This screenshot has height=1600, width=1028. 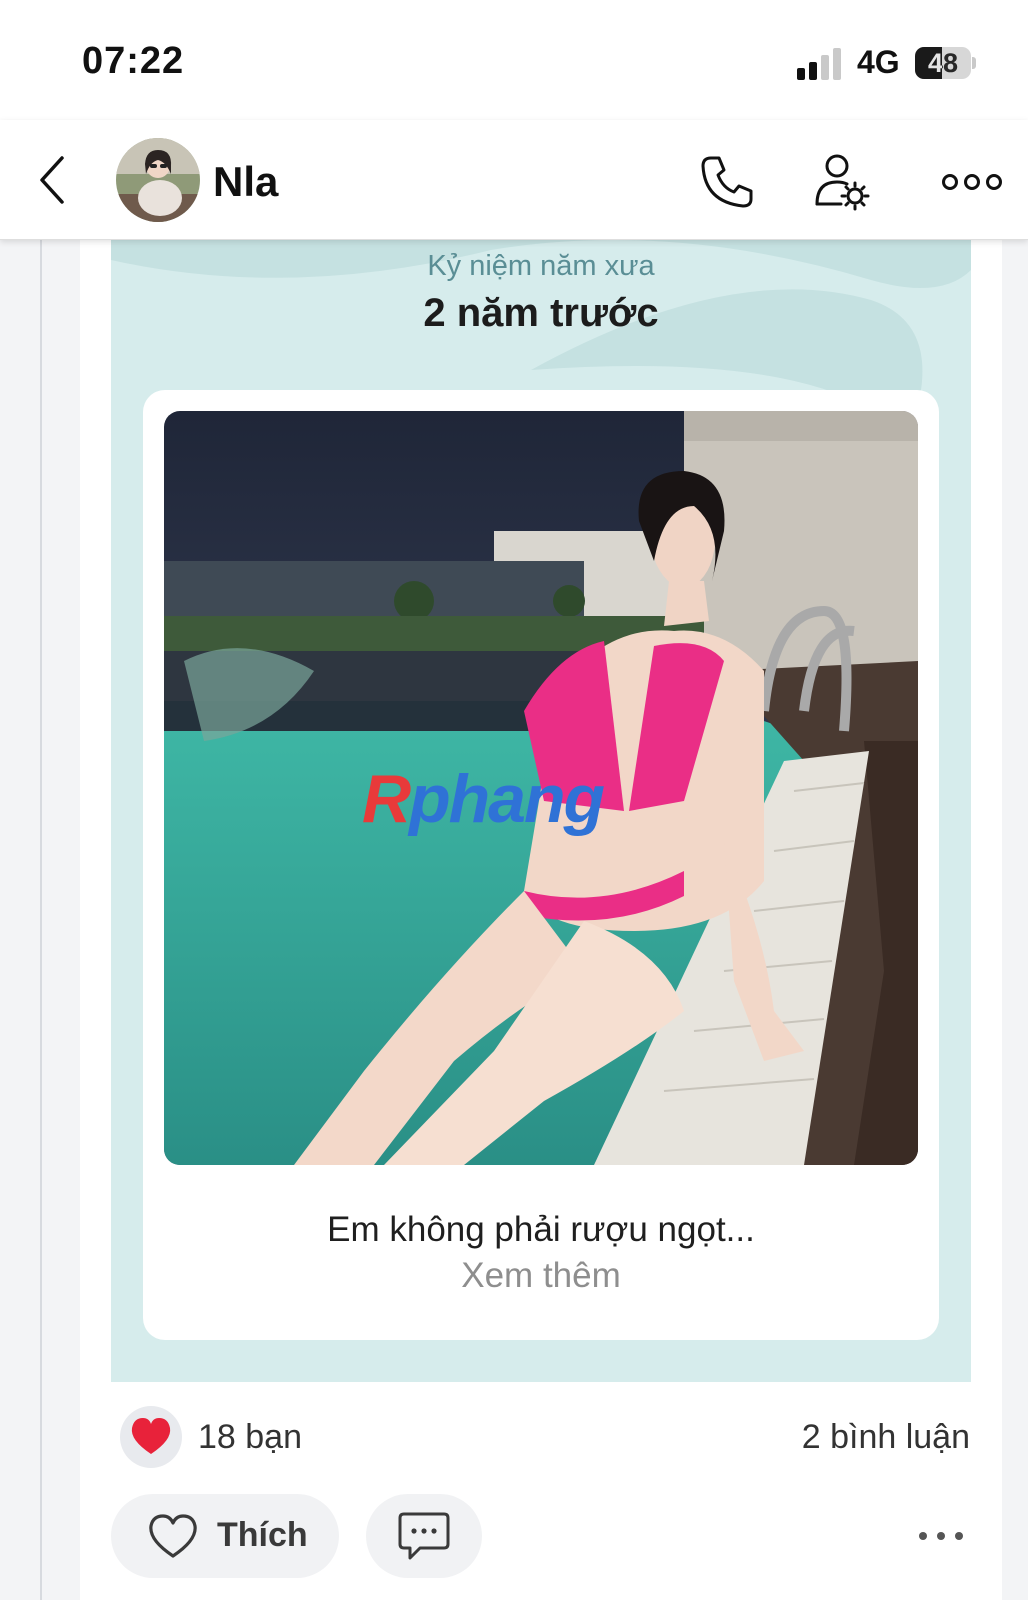 What do you see at coordinates (514, 60) in the screenshot?
I see `status-bar: 07:22 4G 48` at bounding box center [514, 60].